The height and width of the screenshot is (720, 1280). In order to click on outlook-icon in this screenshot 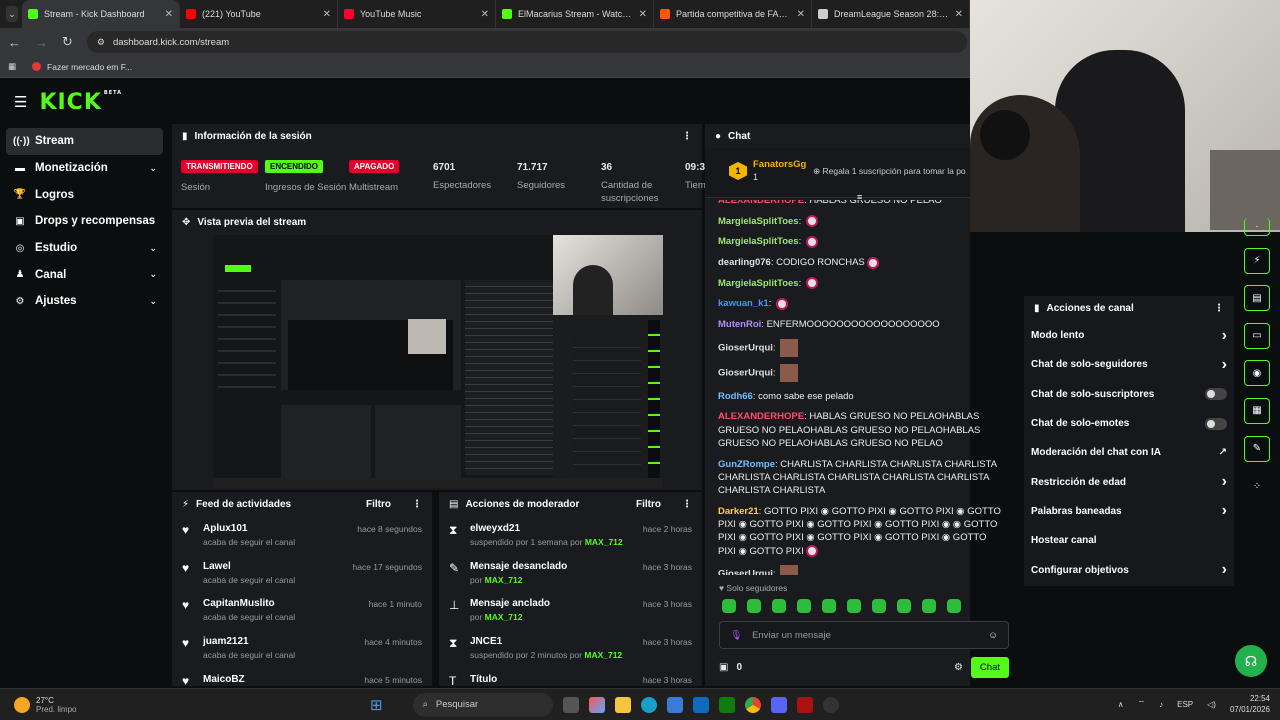, I will do `click(700, 704)`.